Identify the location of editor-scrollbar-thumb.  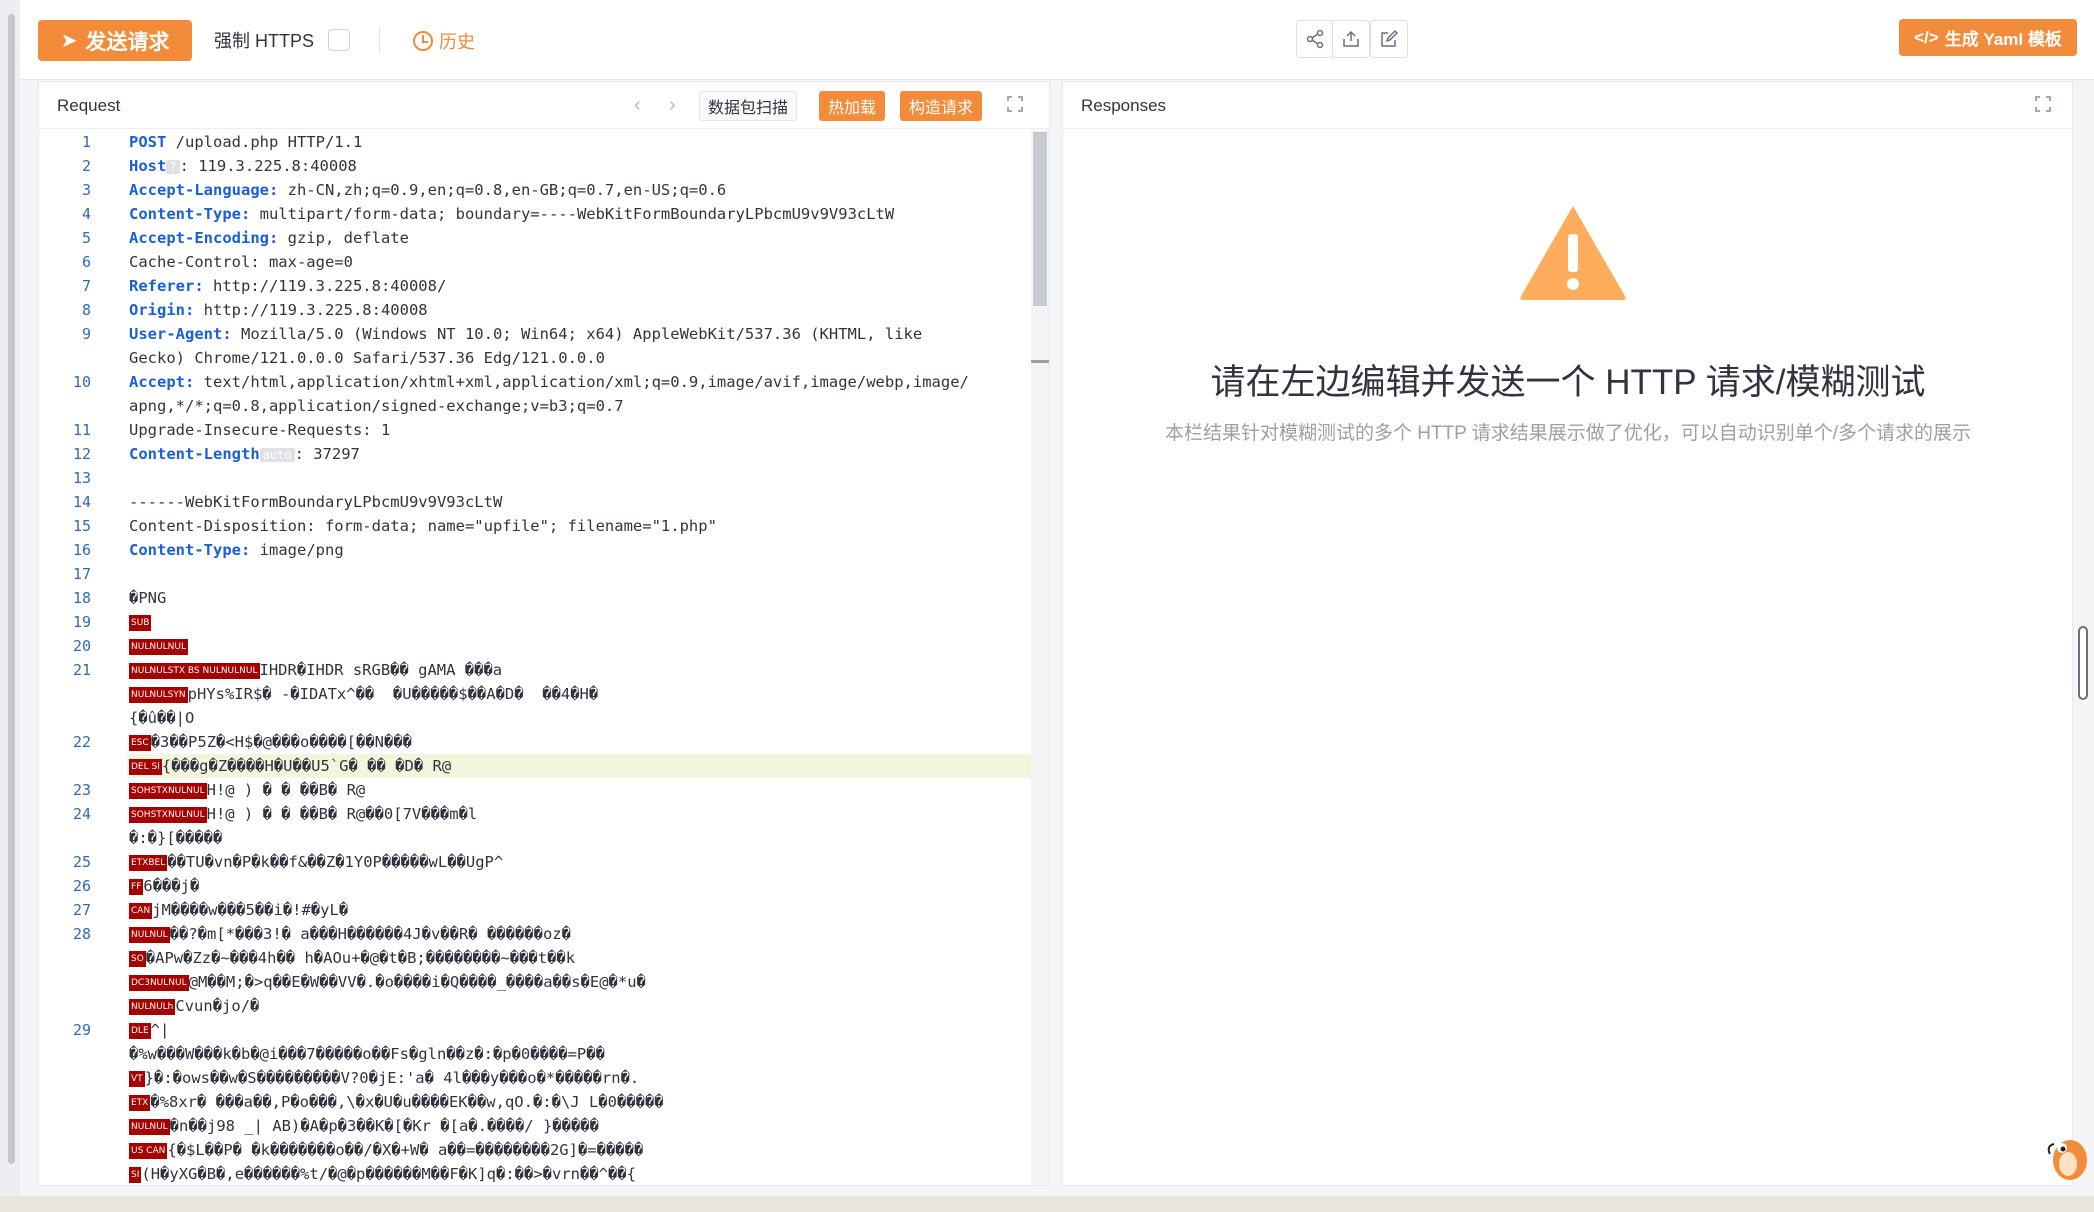
(1040, 219).